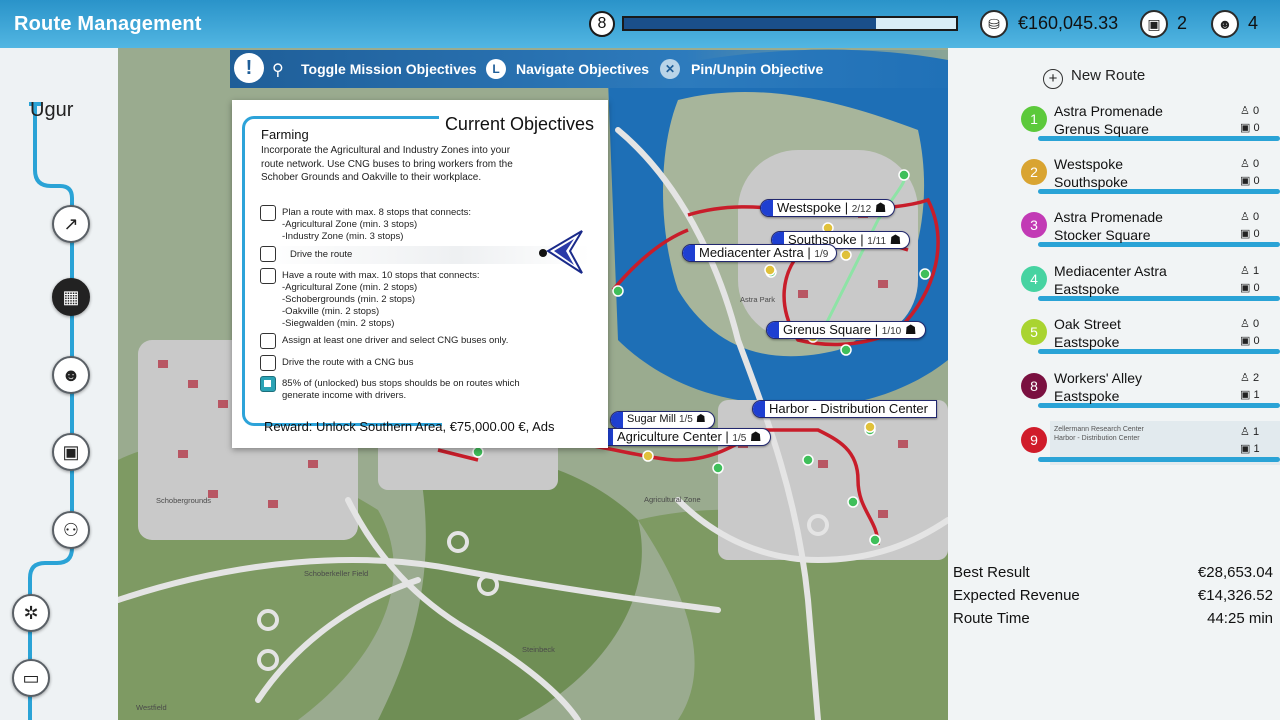 This screenshot has width=1280, height=720. I want to click on route-item: 1 Astra Promenade Grenus Square ♙ 0 ▣ 0, so click(1150, 128).